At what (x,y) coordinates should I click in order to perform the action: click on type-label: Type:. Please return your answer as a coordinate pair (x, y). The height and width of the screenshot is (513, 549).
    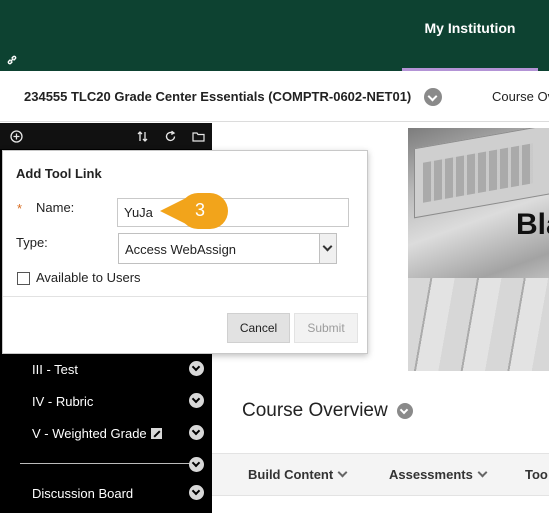
    Looking at the image, I should click on (32, 242).